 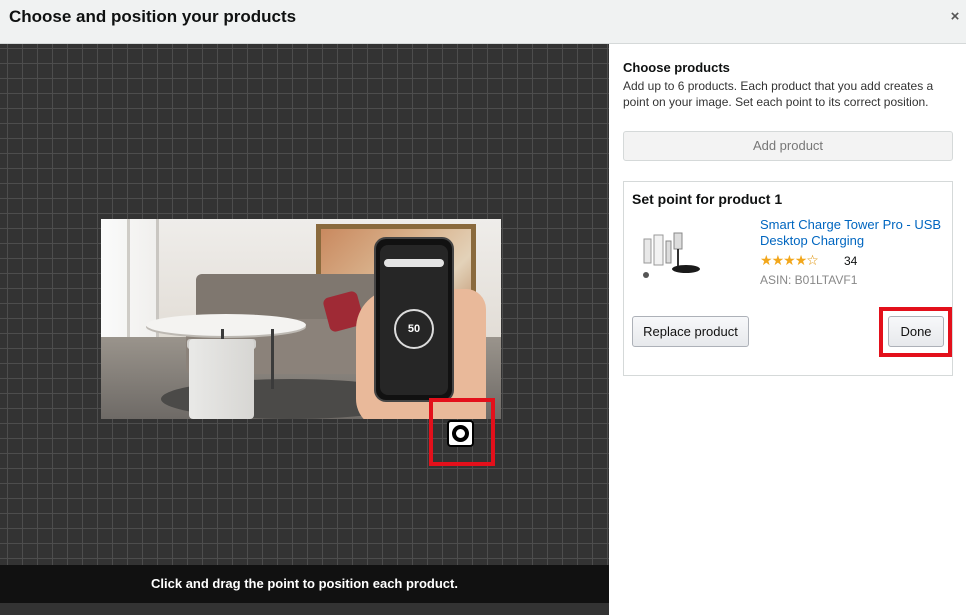 What do you see at coordinates (483, 22) in the screenshot?
I see `modal-header: Choose and position your products ×` at bounding box center [483, 22].